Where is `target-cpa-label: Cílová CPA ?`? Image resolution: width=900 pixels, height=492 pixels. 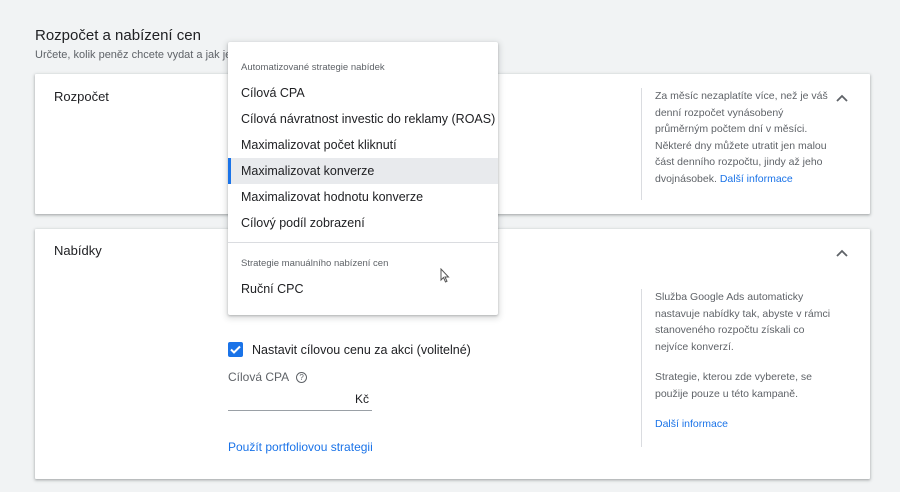 target-cpa-label: Cílová CPA ? is located at coordinates (268, 377).